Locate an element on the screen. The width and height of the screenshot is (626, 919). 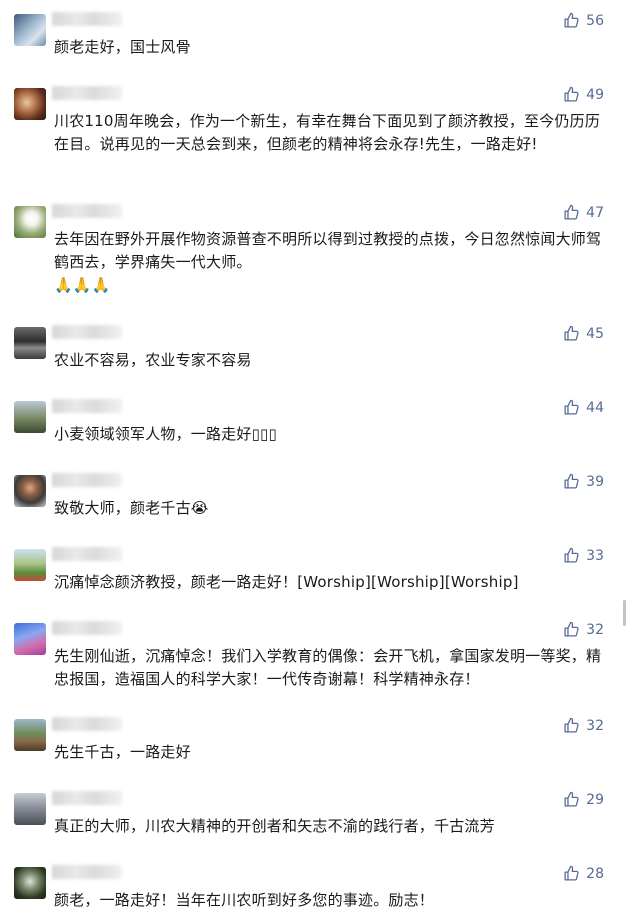
like-button: 56 is located at coordinates (583, 20).